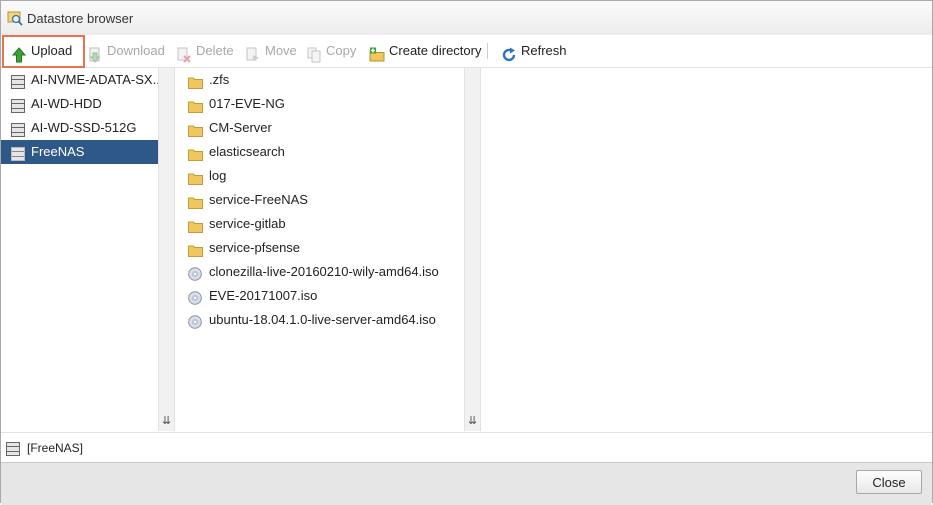 Image resolution: width=933 pixels, height=505 pixels. I want to click on file-name: log, so click(218, 175).